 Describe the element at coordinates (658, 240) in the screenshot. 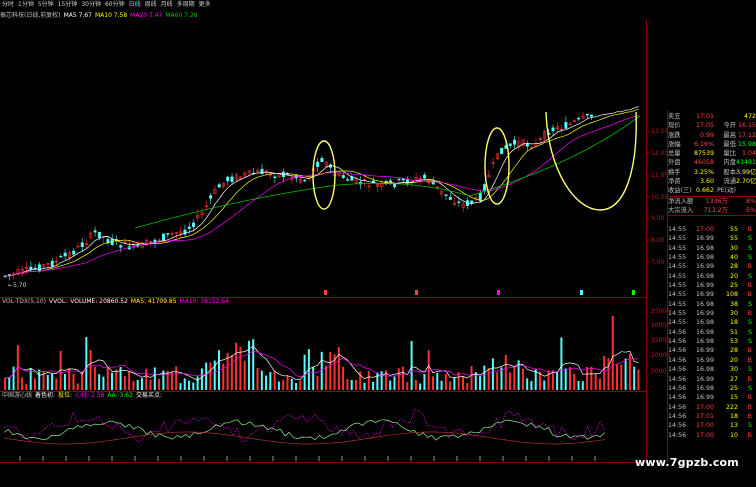

I see `price-tick: 8.00` at that location.